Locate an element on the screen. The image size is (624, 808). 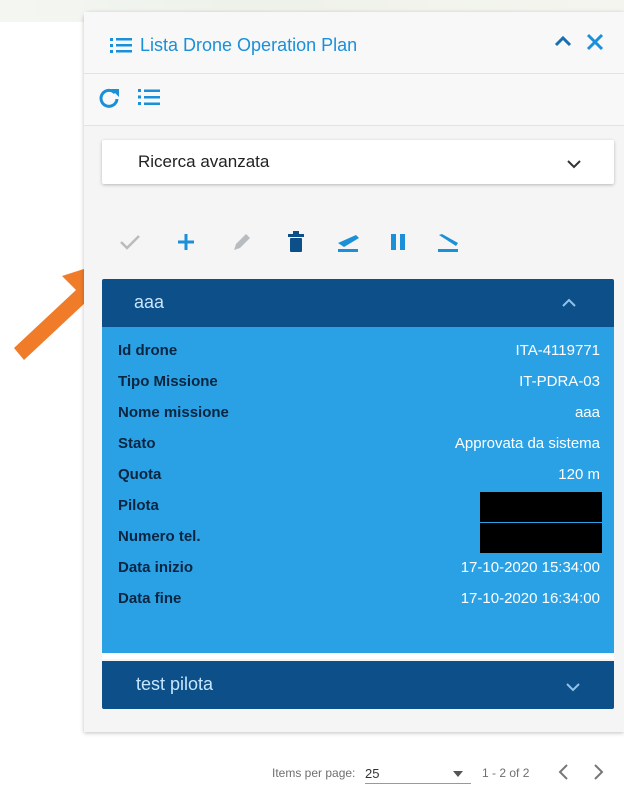
items-per-page-value: 25 is located at coordinates (372, 773).